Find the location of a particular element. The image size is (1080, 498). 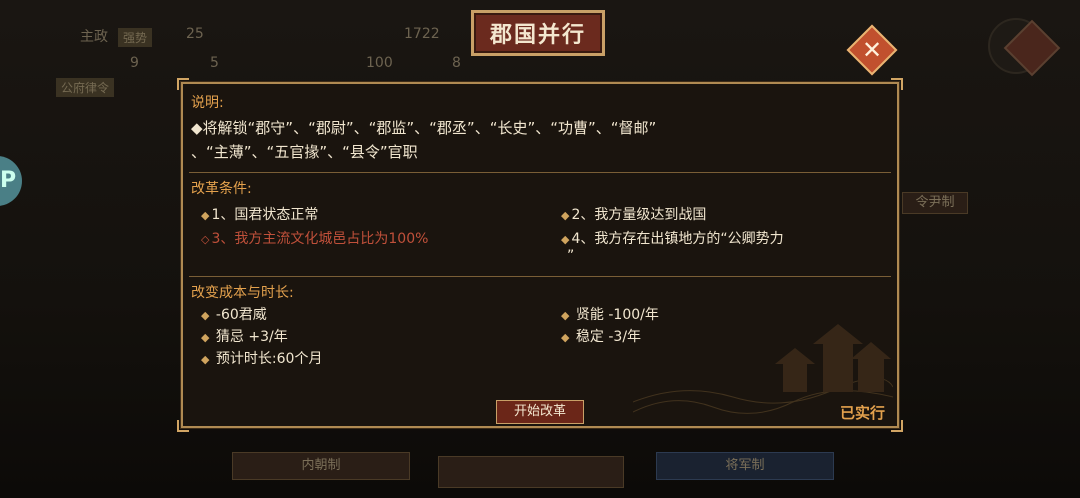

bg-stat-label: 主政 is located at coordinates (94, 37).